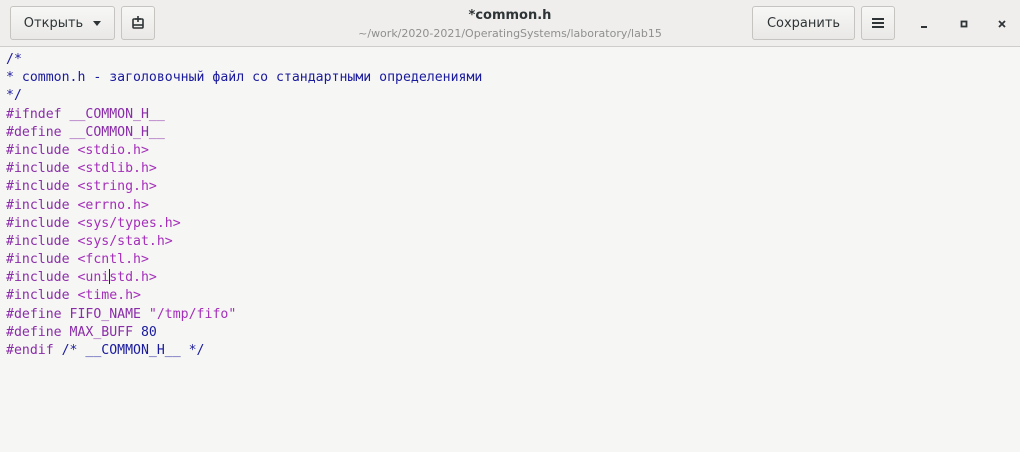  Describe the element at coordinates (73, 332) in the screenshot. I see `code-directive: #define MAX_BUFF` at that location.